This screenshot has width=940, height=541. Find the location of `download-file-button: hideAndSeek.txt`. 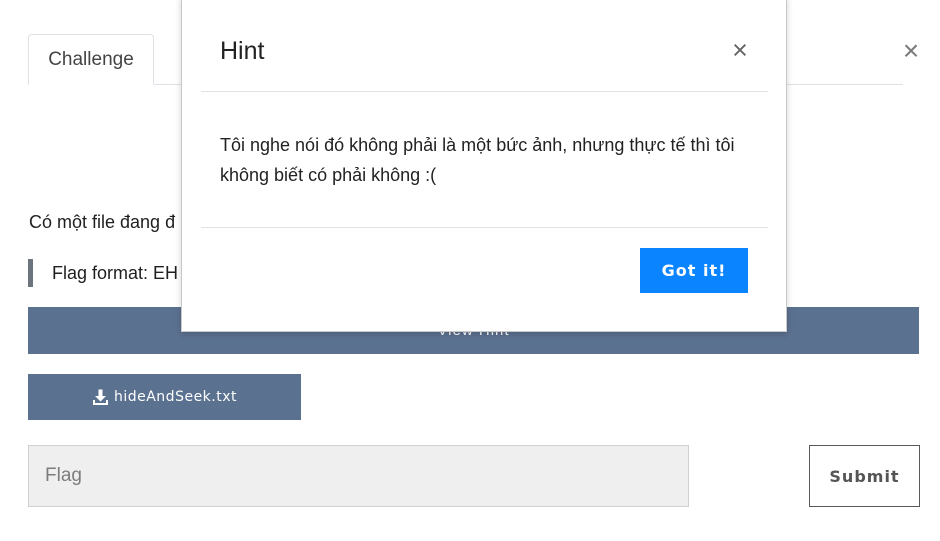

download-file-button: hideAndSeek.txt is located at coordinates (164, 397).